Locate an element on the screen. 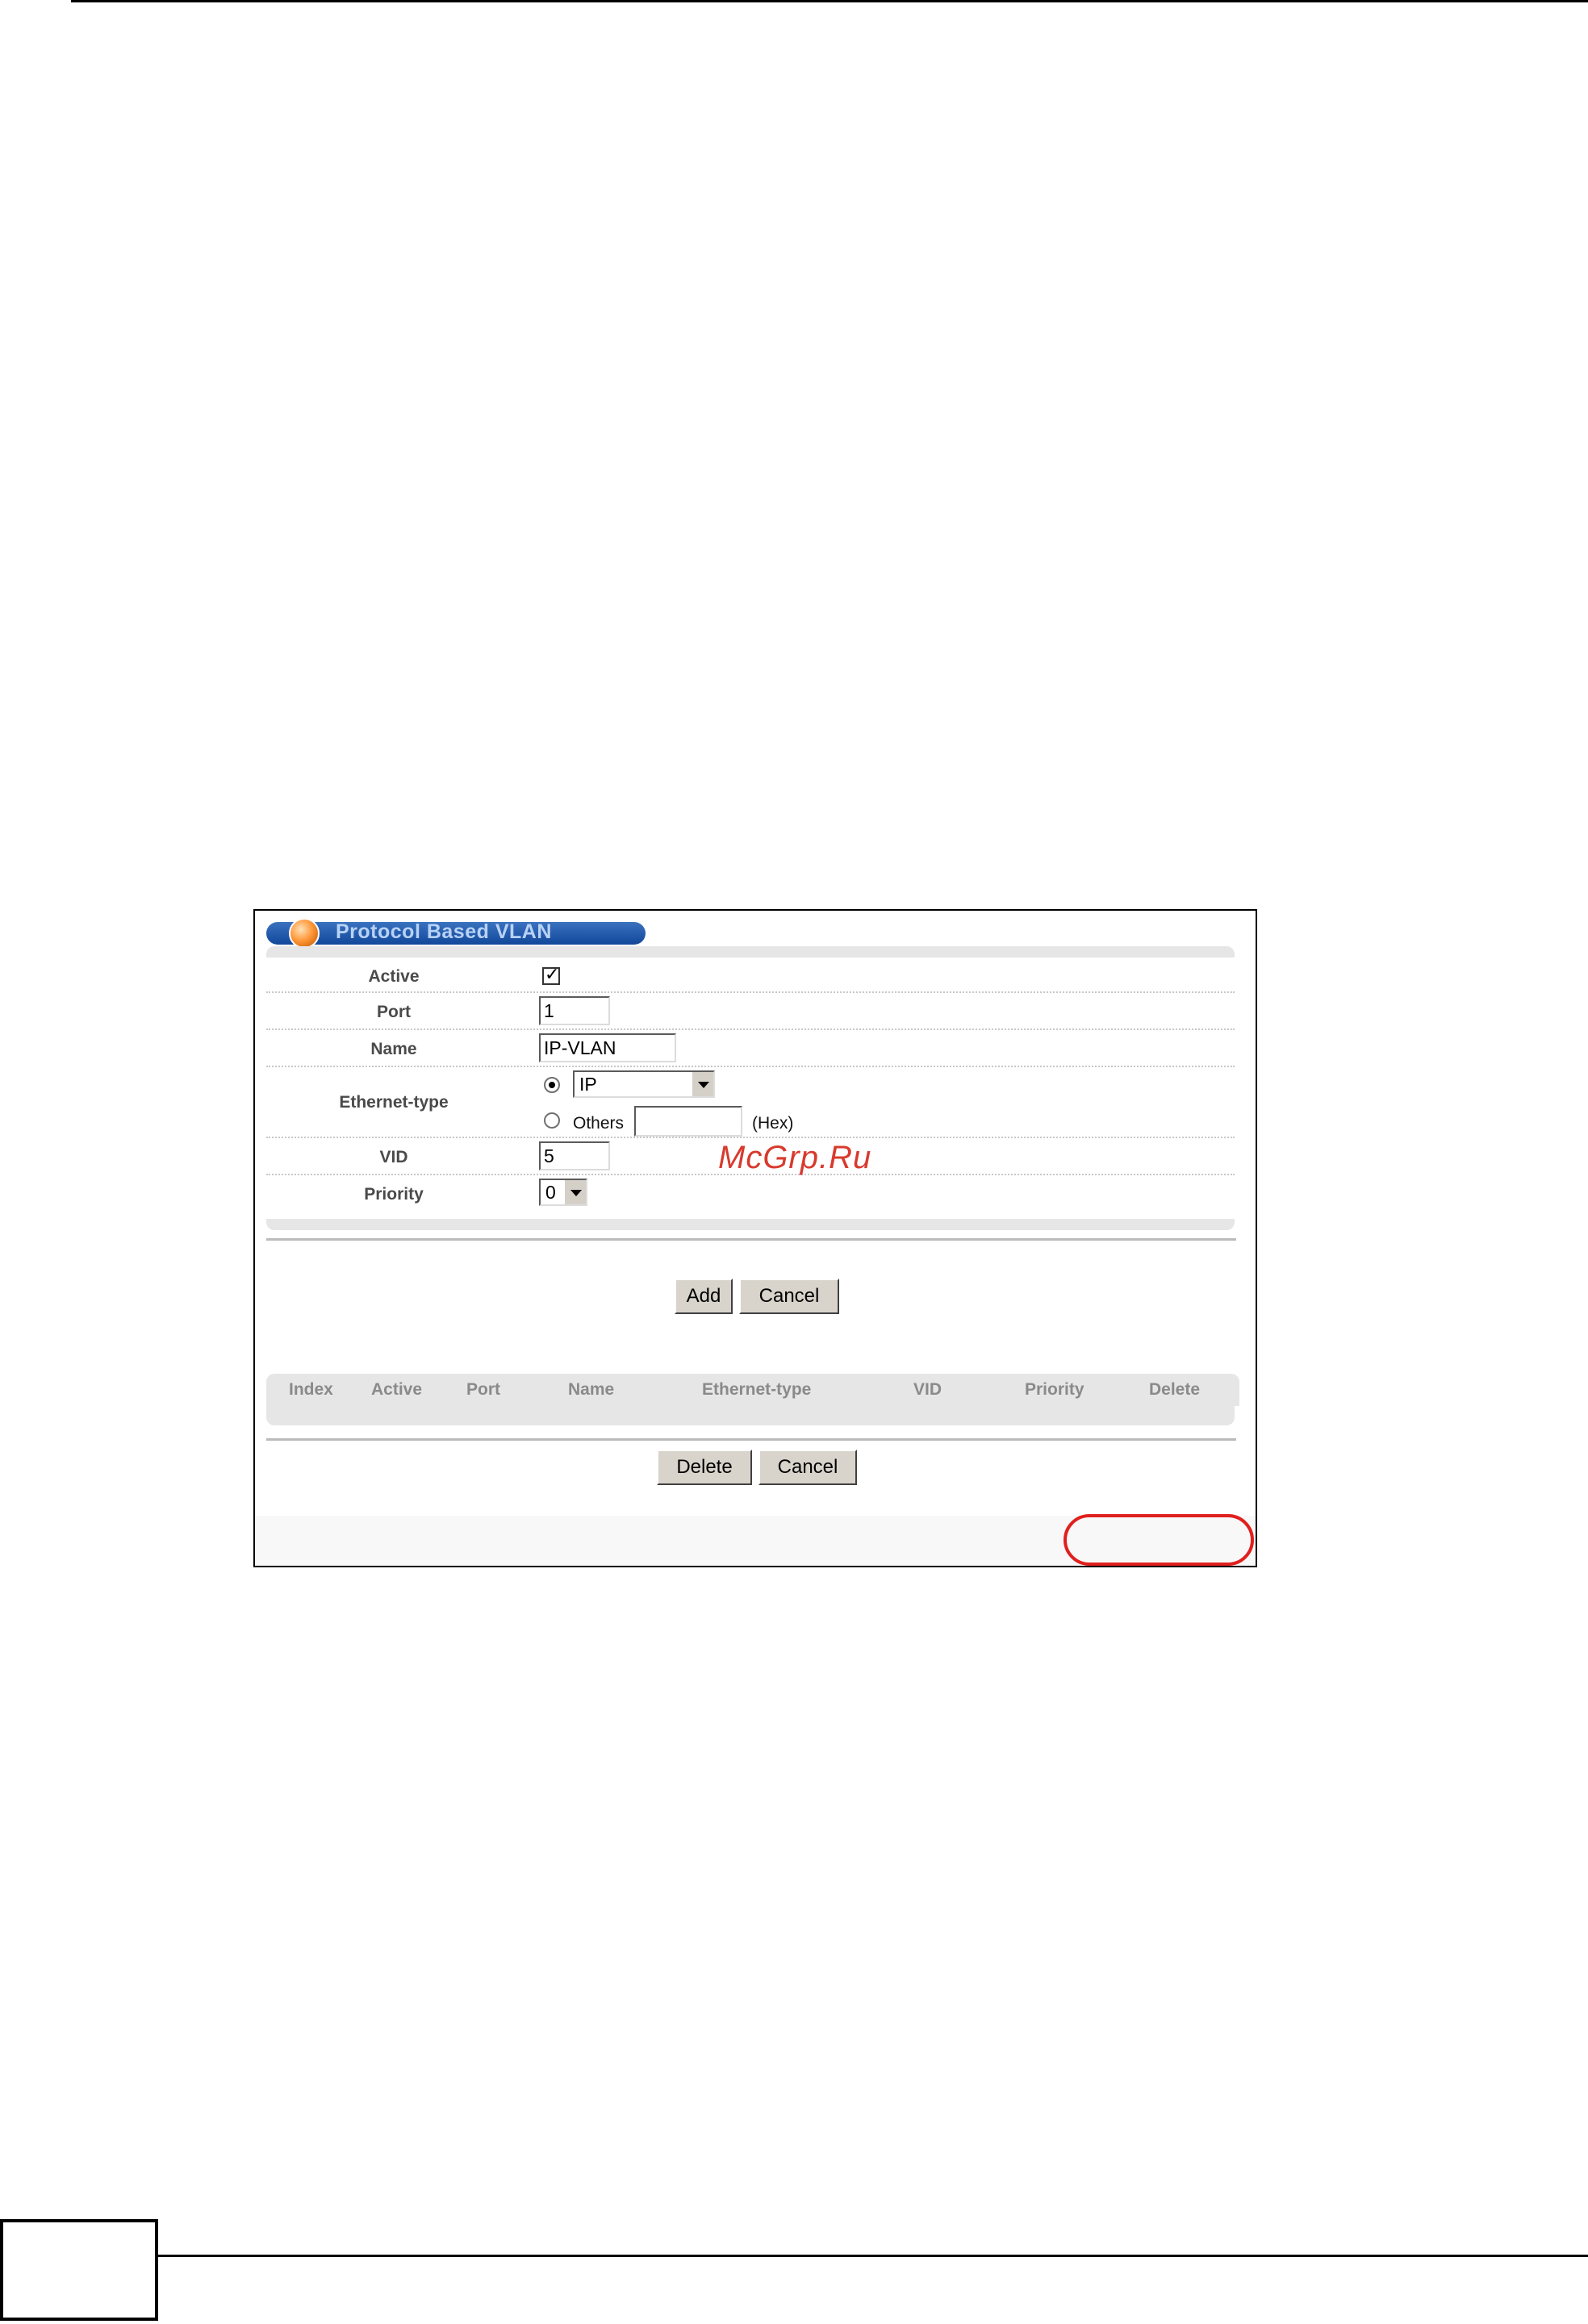 This screenshot has height=2324, width=1588. title-bulb-icon is located at coordinates (304, 933).